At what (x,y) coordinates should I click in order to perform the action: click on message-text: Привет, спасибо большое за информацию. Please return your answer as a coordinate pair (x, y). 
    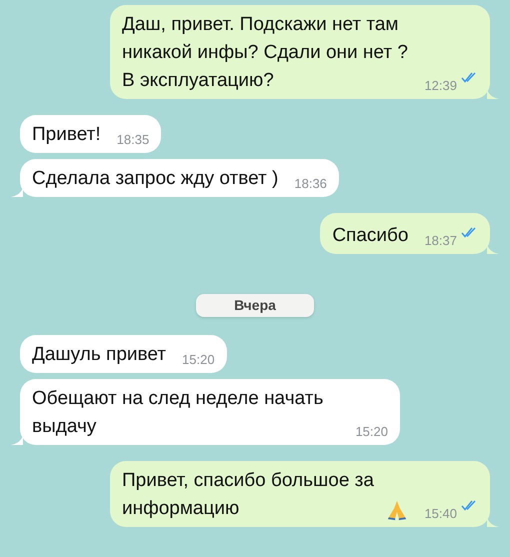
    Looking at the image, I should click on (248, 495).